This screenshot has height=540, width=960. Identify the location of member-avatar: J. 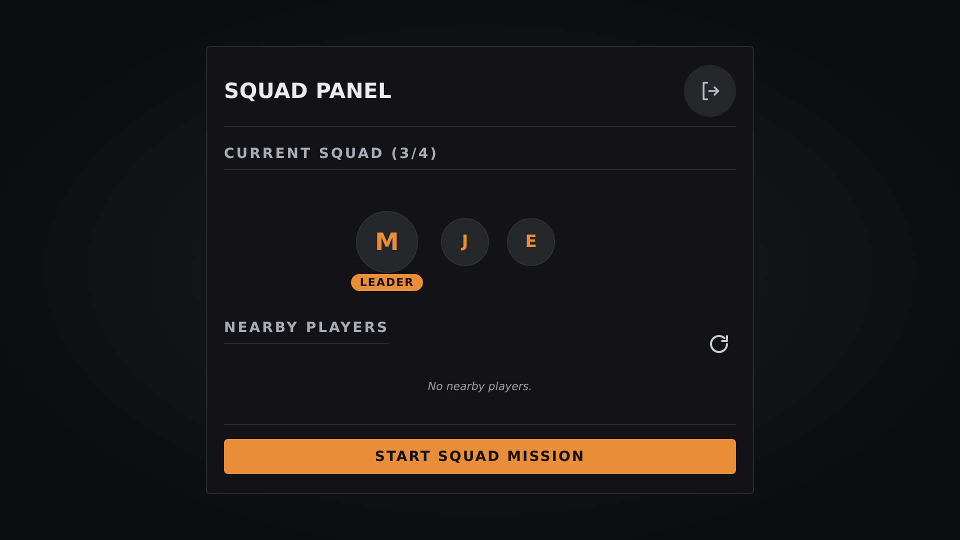
(465, 242).